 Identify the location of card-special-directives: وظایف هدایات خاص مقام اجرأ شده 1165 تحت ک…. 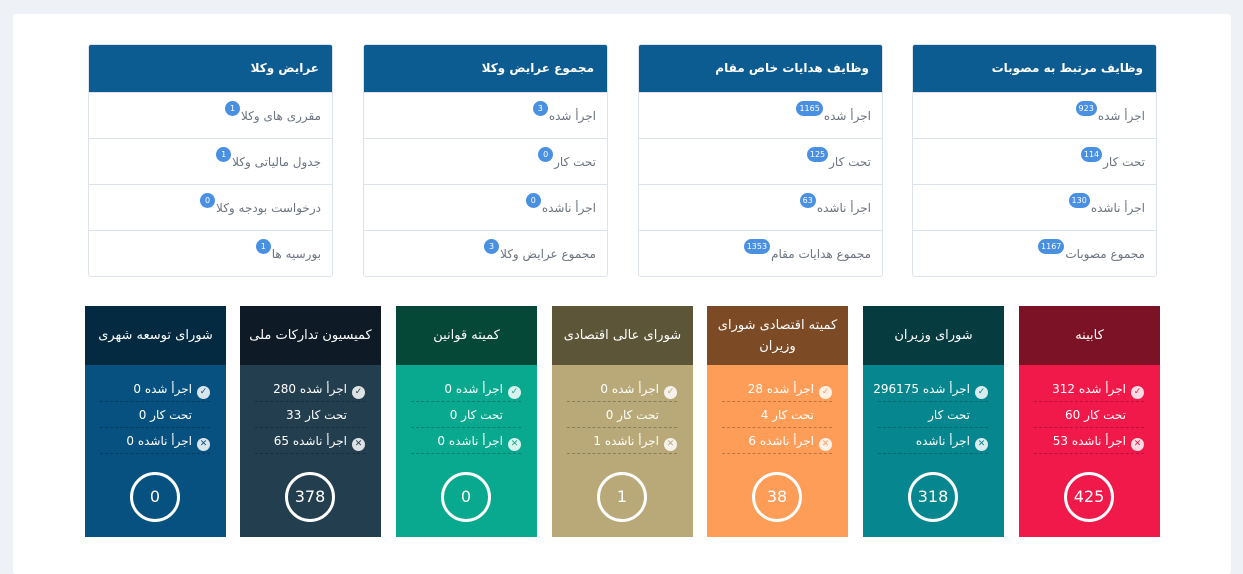
(760, 160).